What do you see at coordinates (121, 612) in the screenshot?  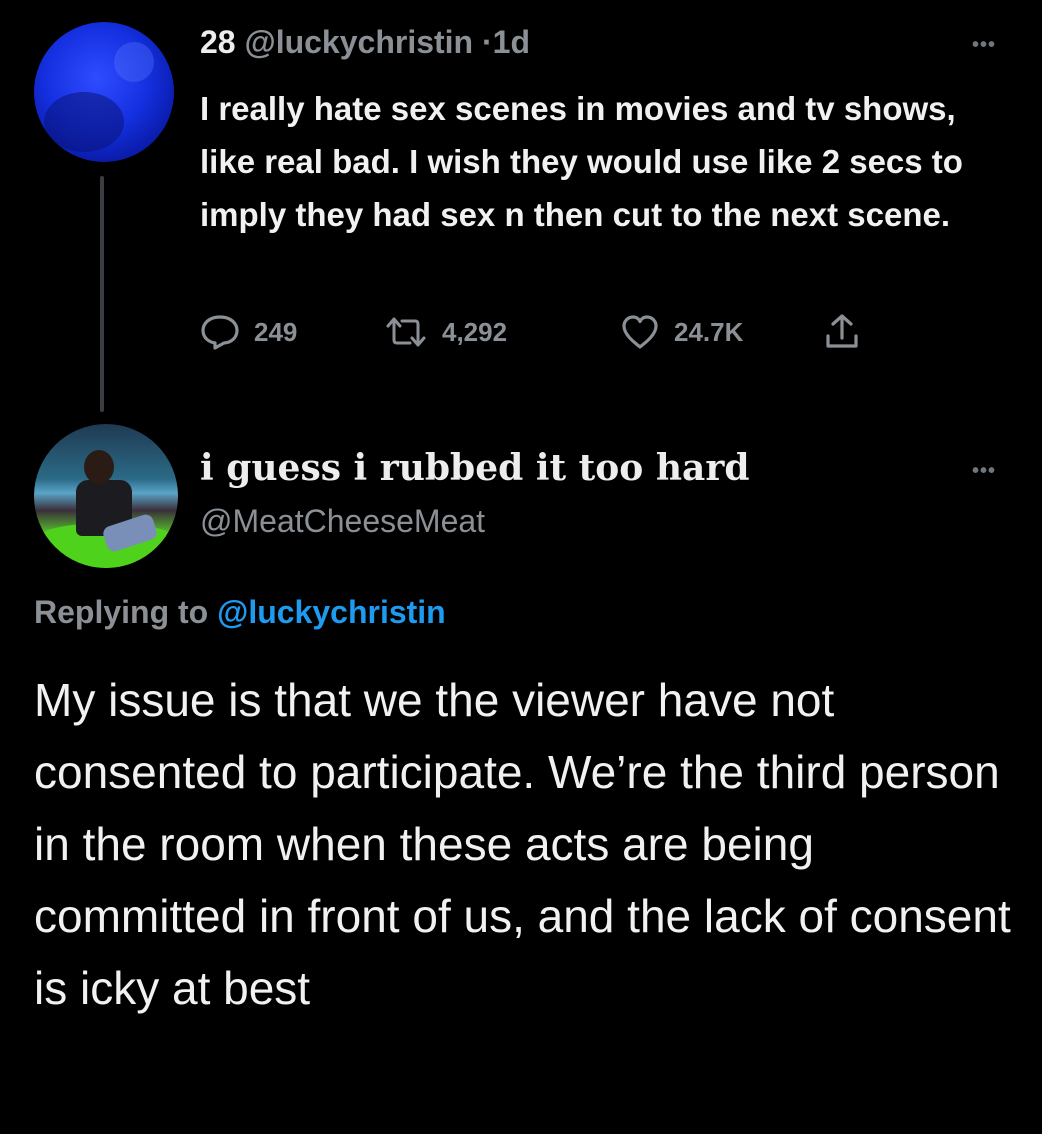 I see `replying-to-label: Replying to` at bounding box center [121, 612].